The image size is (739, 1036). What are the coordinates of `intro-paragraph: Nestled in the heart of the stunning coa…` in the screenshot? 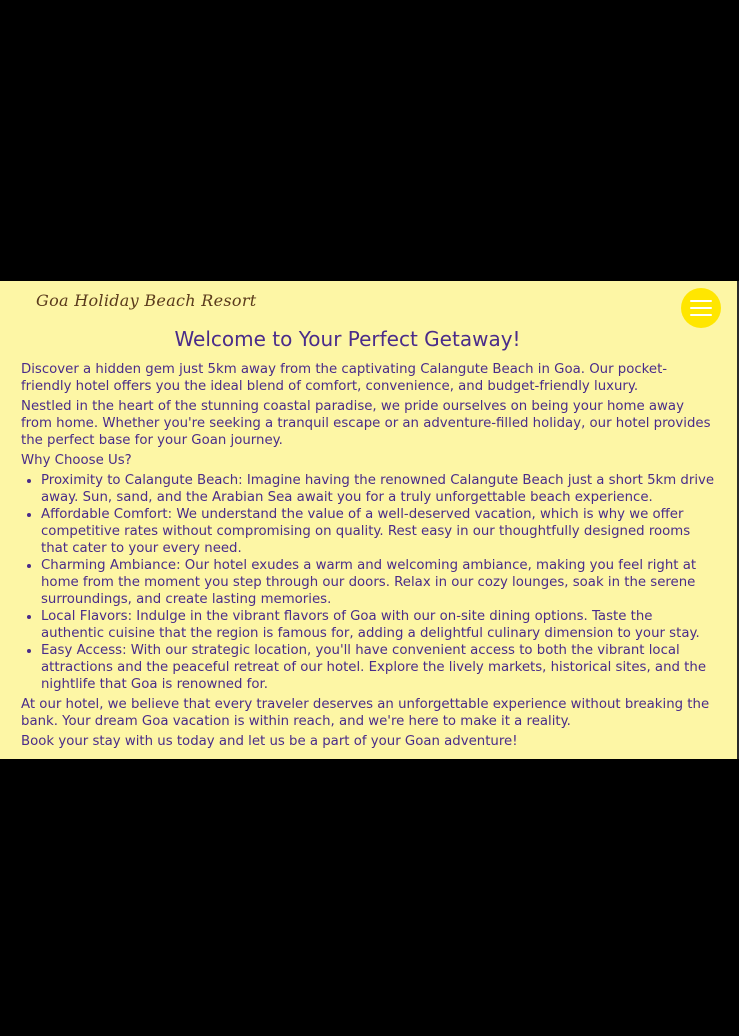 It's located at (366, 423).